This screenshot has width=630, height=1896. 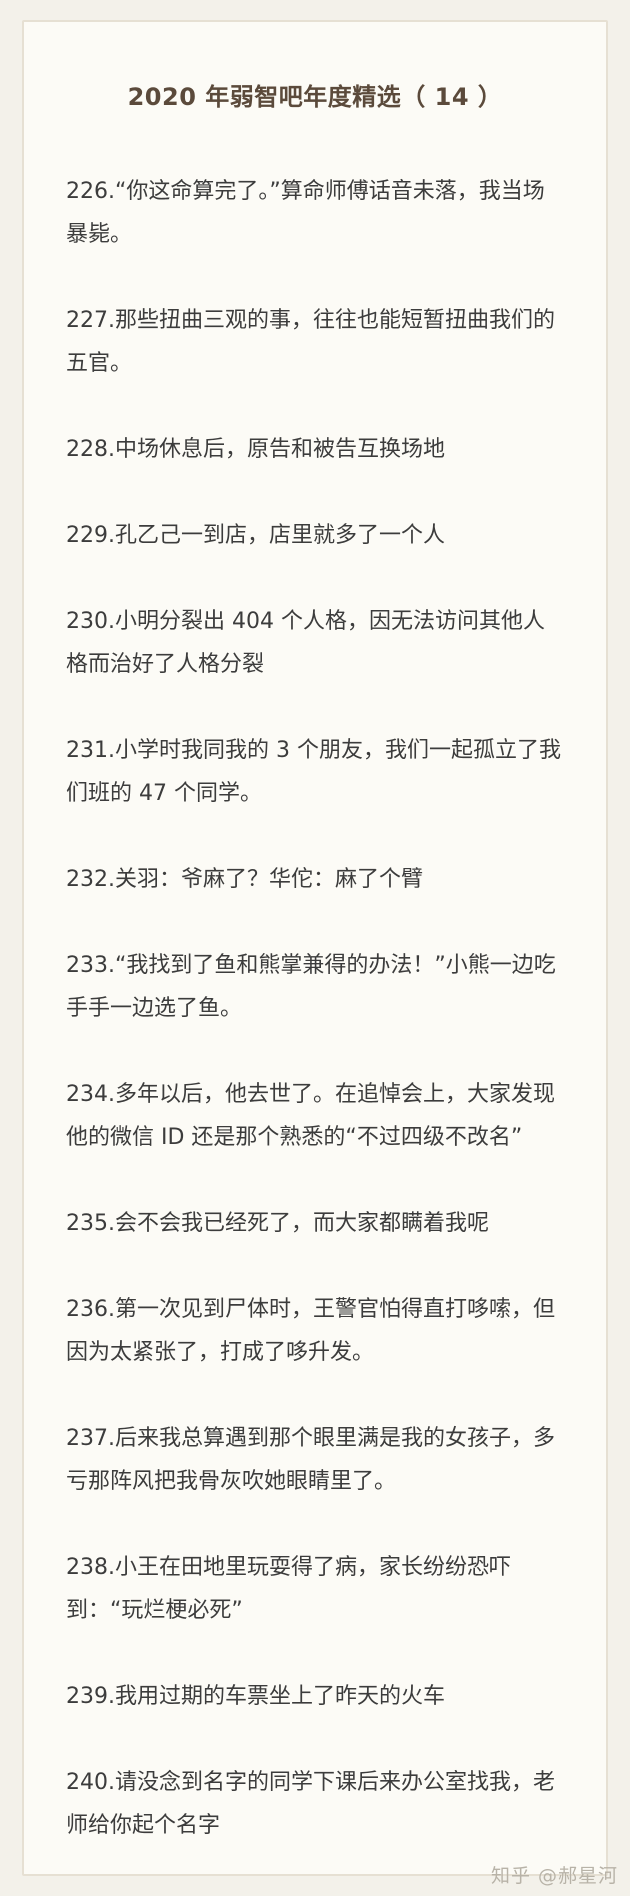 What do you see at coordinates (288, 1589) in the screenshot?
I see `list-item: 238.小王在田地里玩耍得了病，家长纷纷恐吓到：“玩烂梗必死”` at bounding box center [288, 1589].